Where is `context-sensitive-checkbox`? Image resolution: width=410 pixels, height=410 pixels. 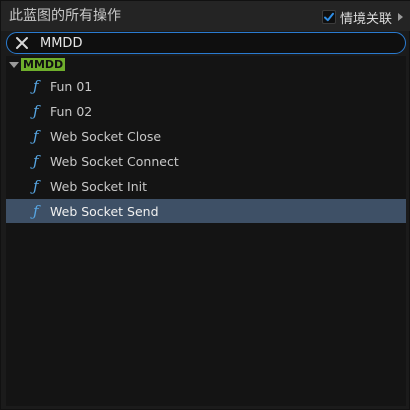
context-sensitive-checkbox is located at coordinates (328, 17).